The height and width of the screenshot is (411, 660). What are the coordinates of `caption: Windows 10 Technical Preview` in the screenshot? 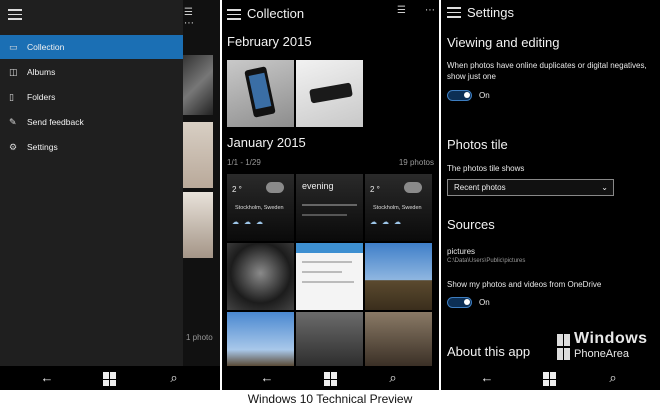 It's located at (330, 399).